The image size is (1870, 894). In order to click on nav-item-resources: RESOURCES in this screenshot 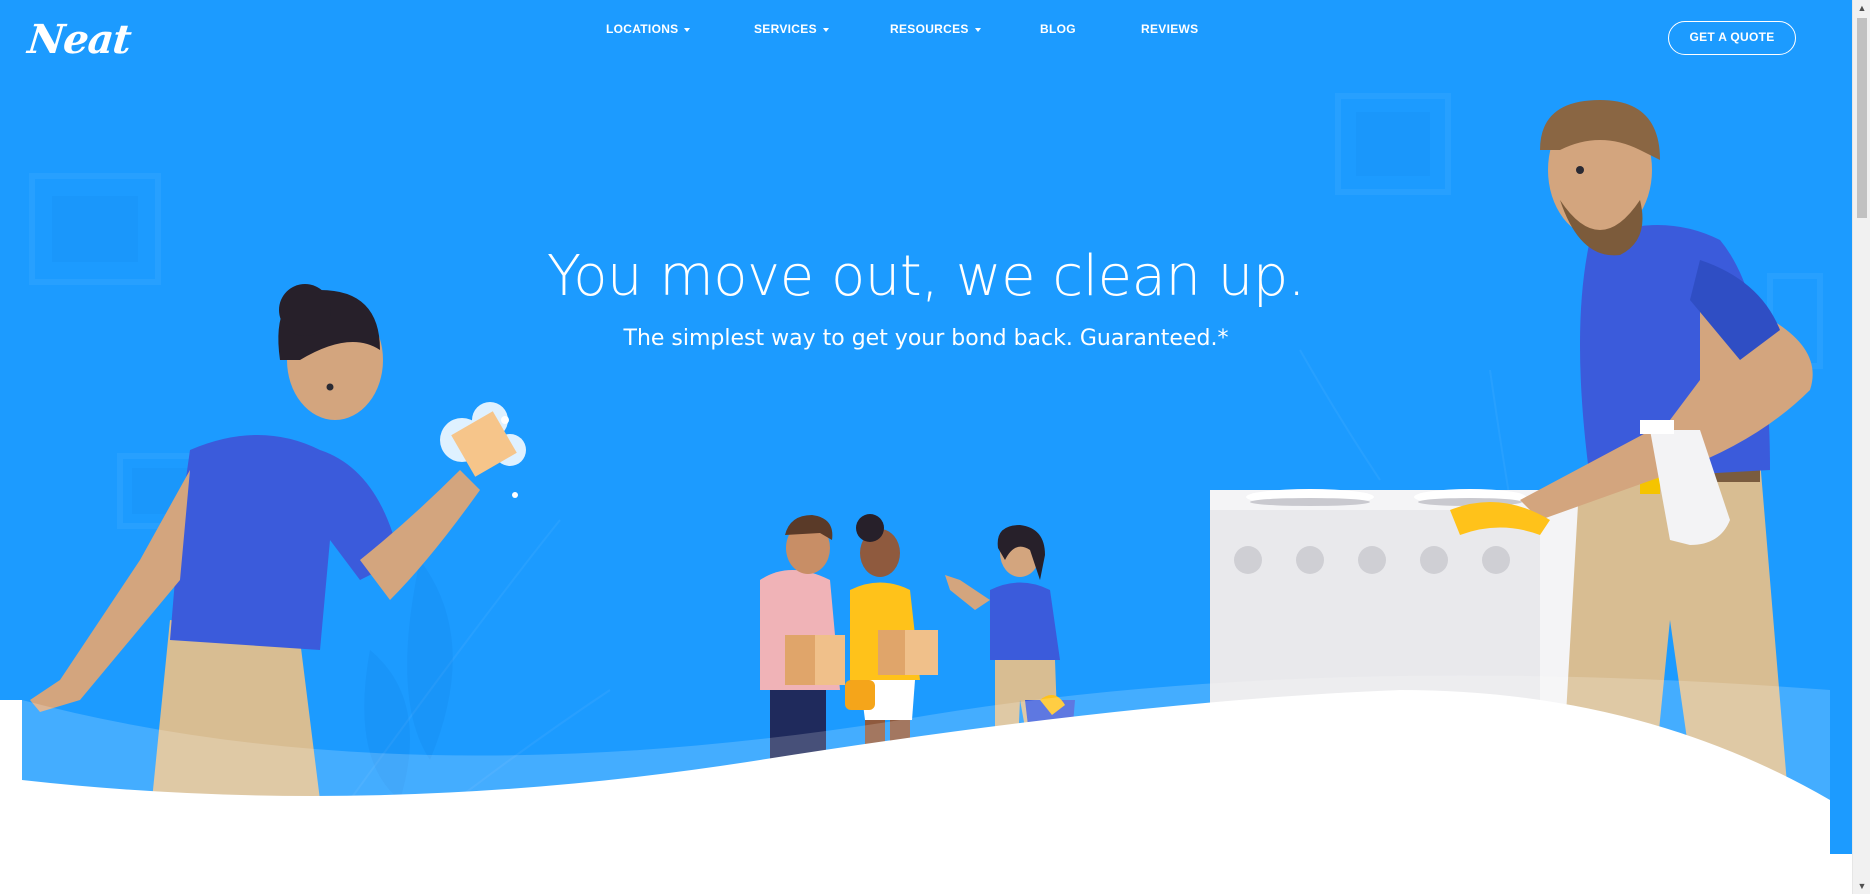, I will do `click(935, 29)`.